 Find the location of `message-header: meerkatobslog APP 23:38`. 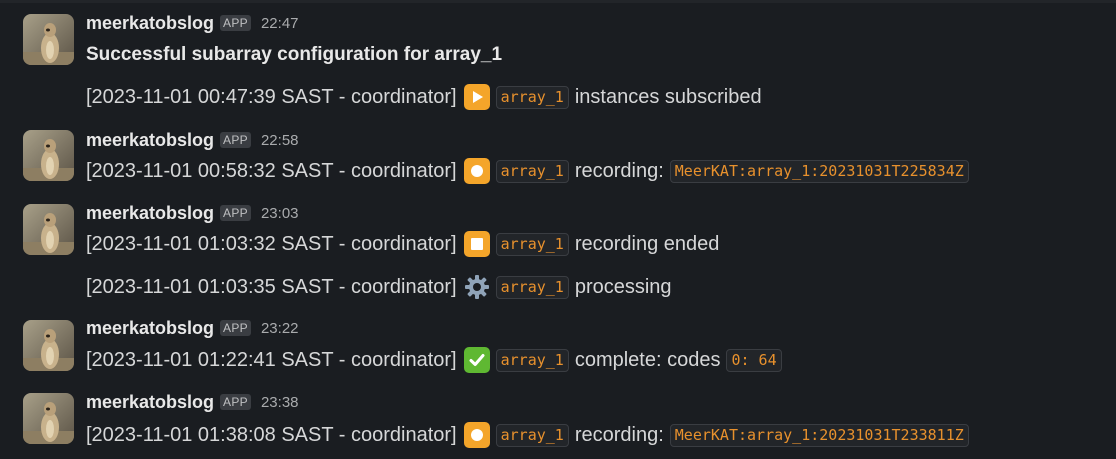

message-header: meerkatobslog APP 23:38 is located at coordinates (192, 402).